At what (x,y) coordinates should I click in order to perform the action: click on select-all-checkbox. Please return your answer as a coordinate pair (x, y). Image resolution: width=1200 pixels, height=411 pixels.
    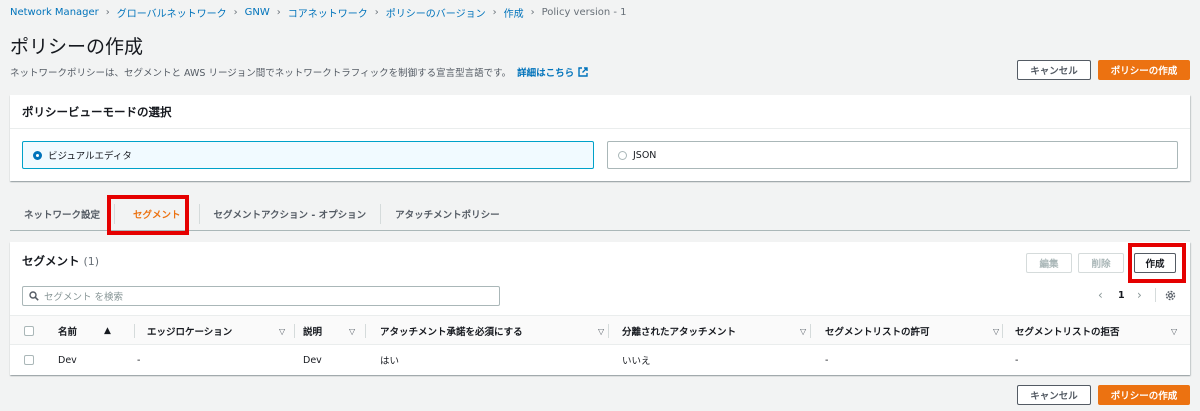
    Looking at the image, I should click on (29, 331).